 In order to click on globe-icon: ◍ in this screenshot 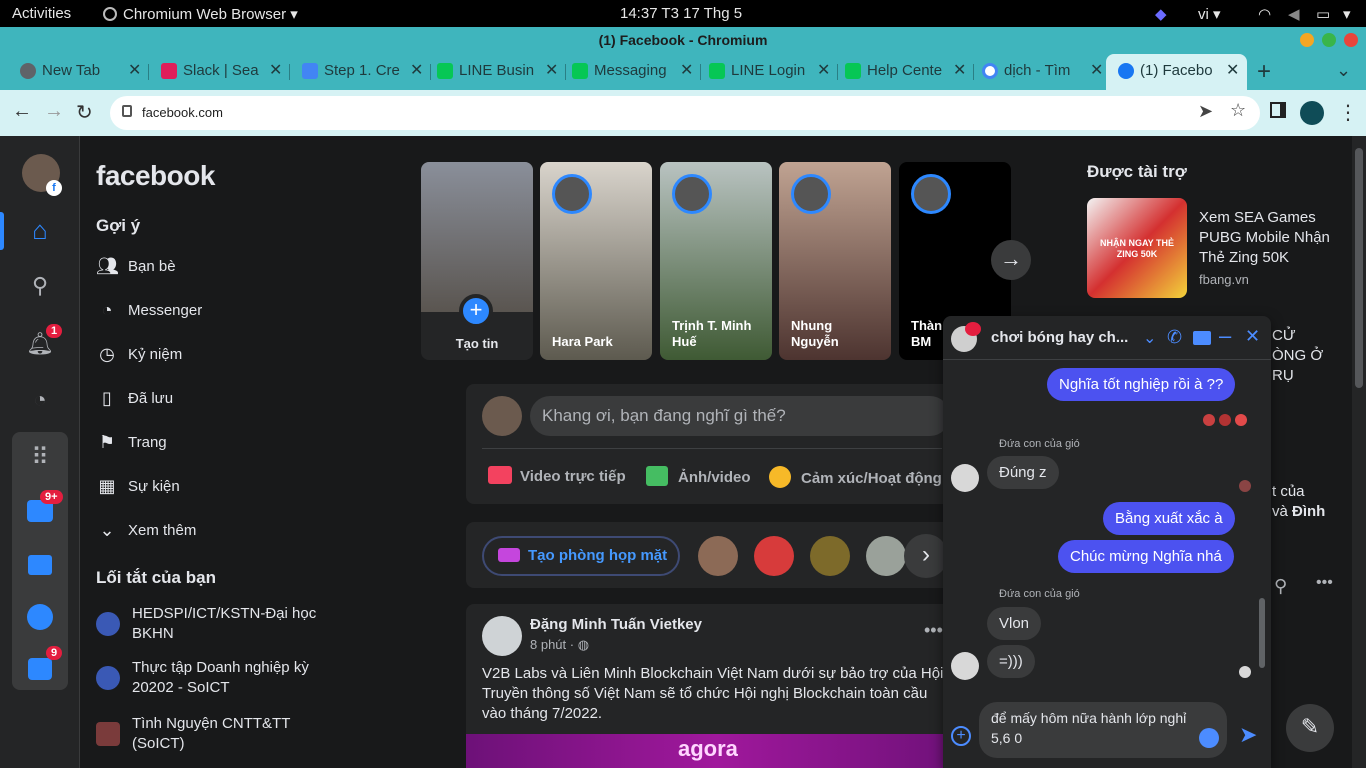, I will do `click(583, 644)`.